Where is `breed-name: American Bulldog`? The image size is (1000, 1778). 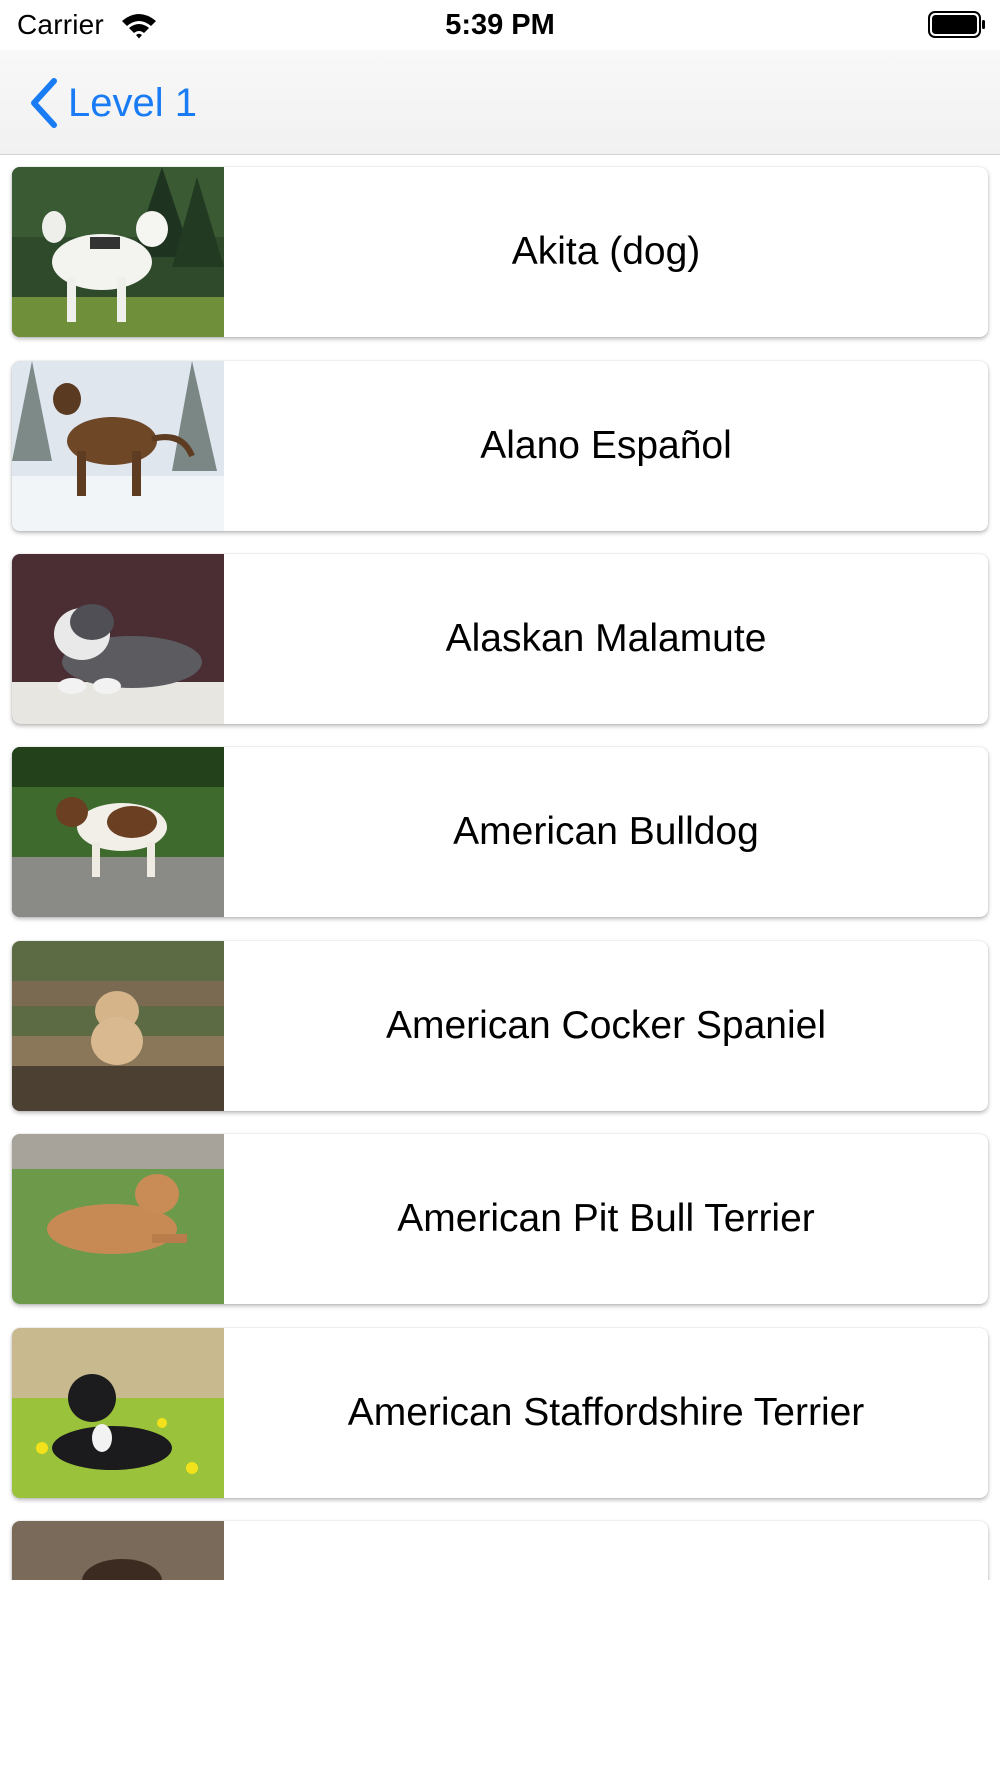
breed-name: American Bulldog is located at coordinates (606, 831).